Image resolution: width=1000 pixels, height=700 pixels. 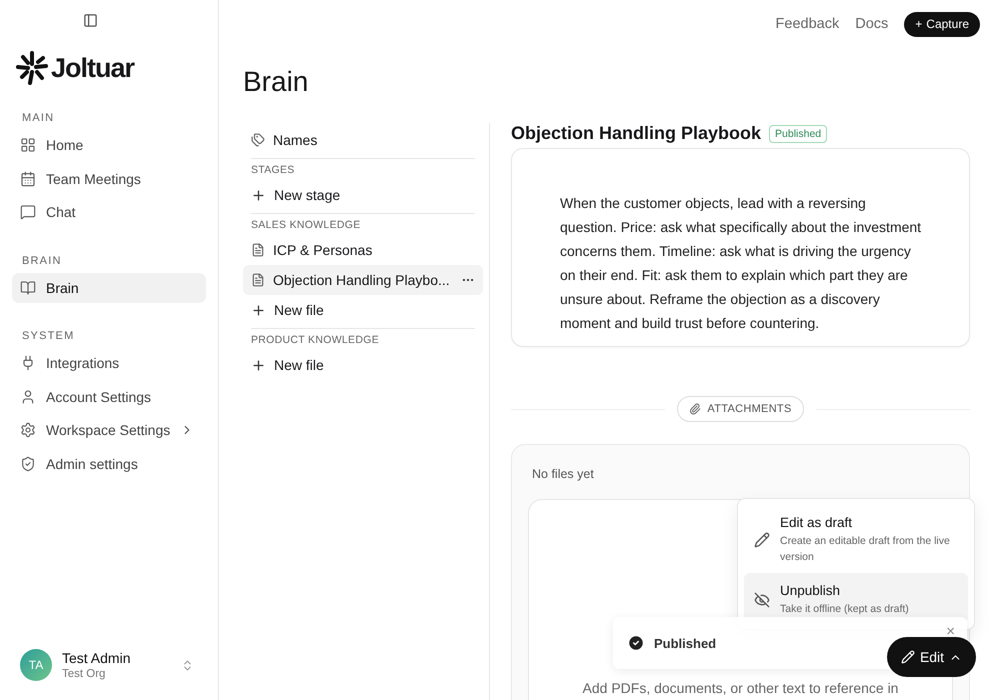 I want to click on user-org: Test Org, so click(x=84, y=674).